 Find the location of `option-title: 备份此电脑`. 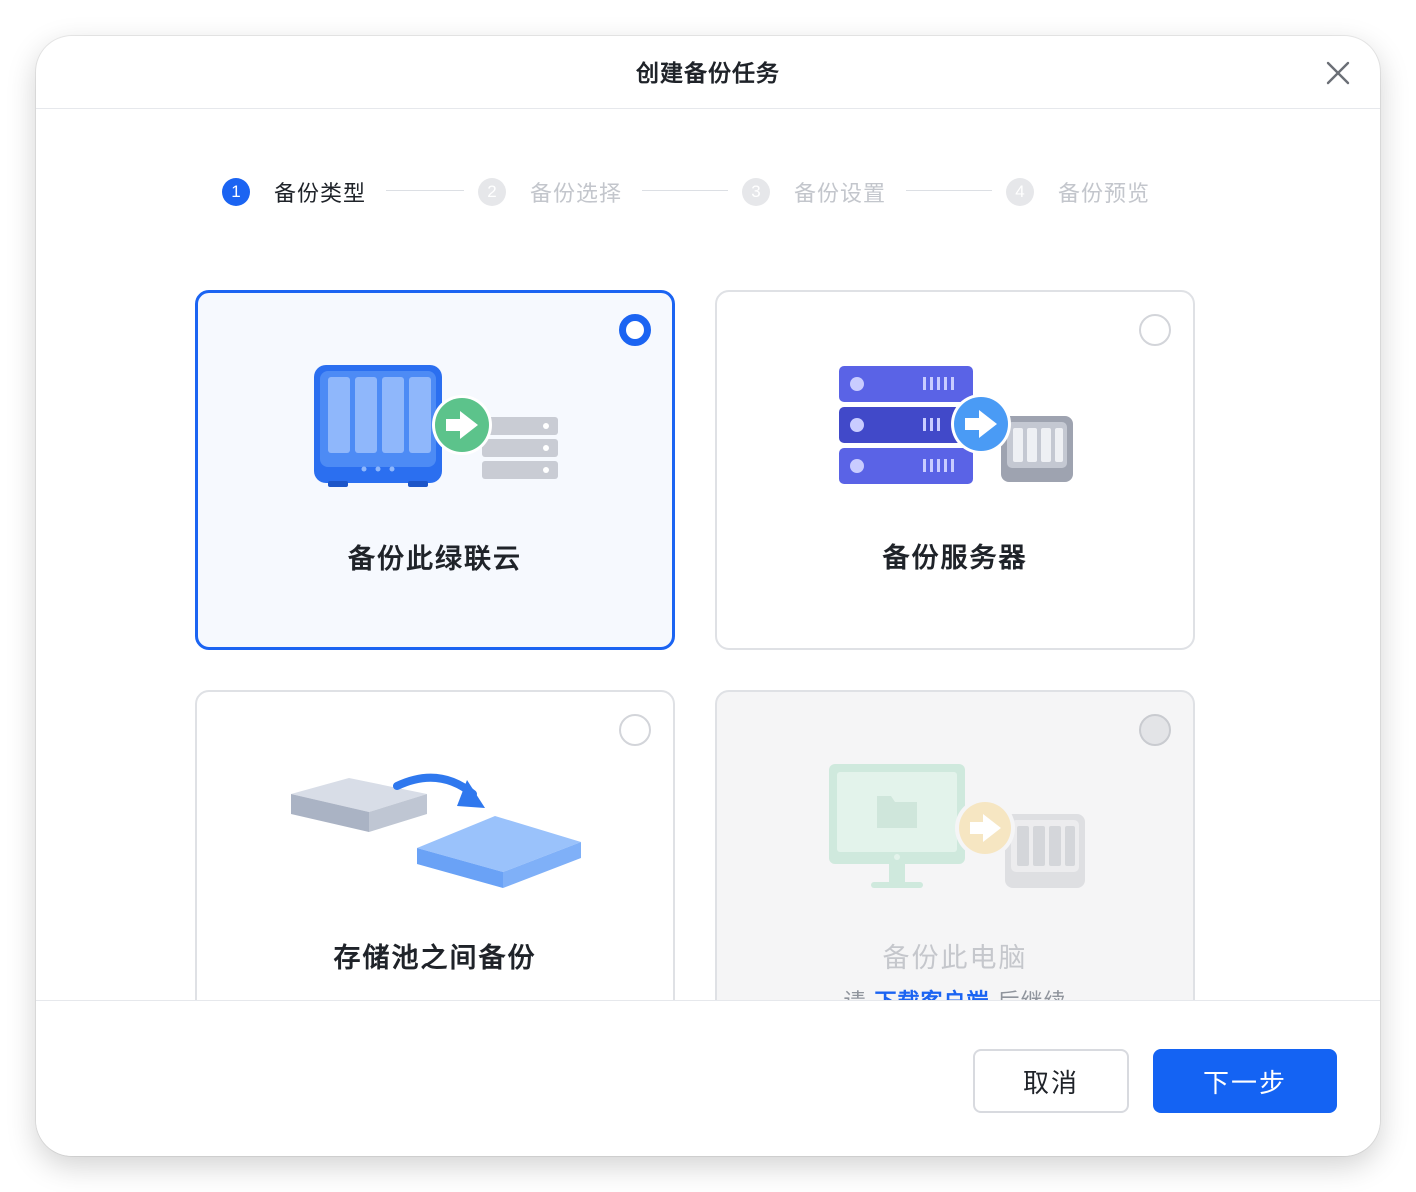

option-title: 备份此电脑 is located at coordinates (955, 958).